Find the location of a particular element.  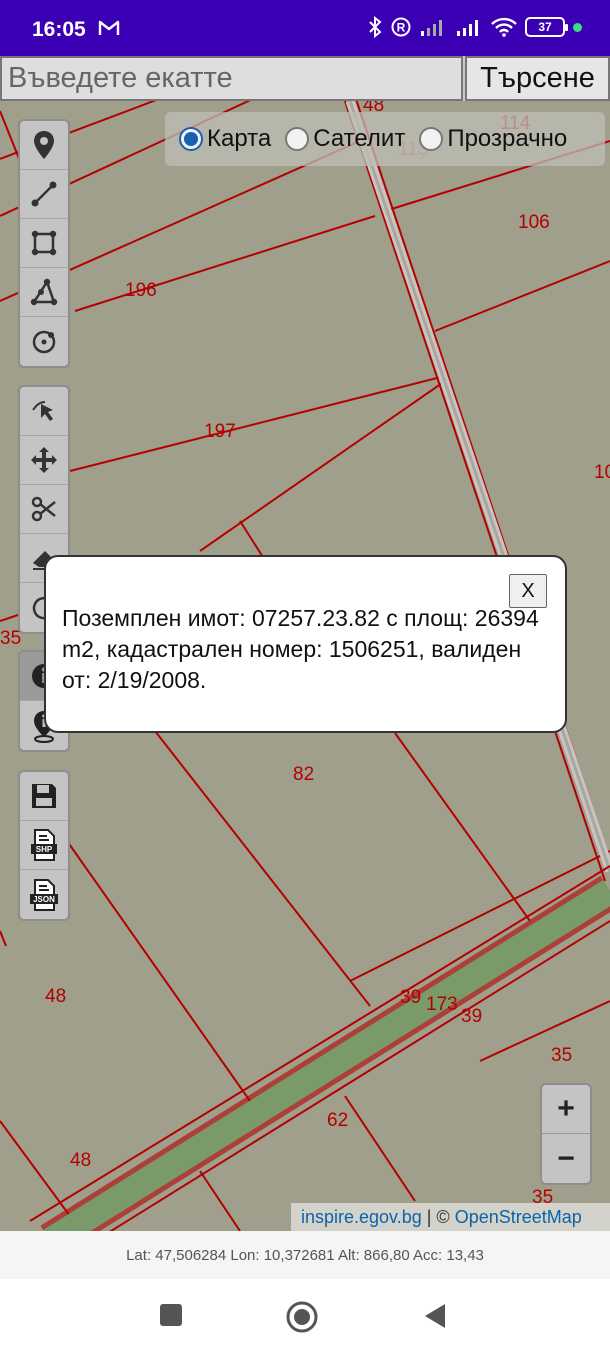

battery-indicator: 37 is located at coordinates (546, 27).